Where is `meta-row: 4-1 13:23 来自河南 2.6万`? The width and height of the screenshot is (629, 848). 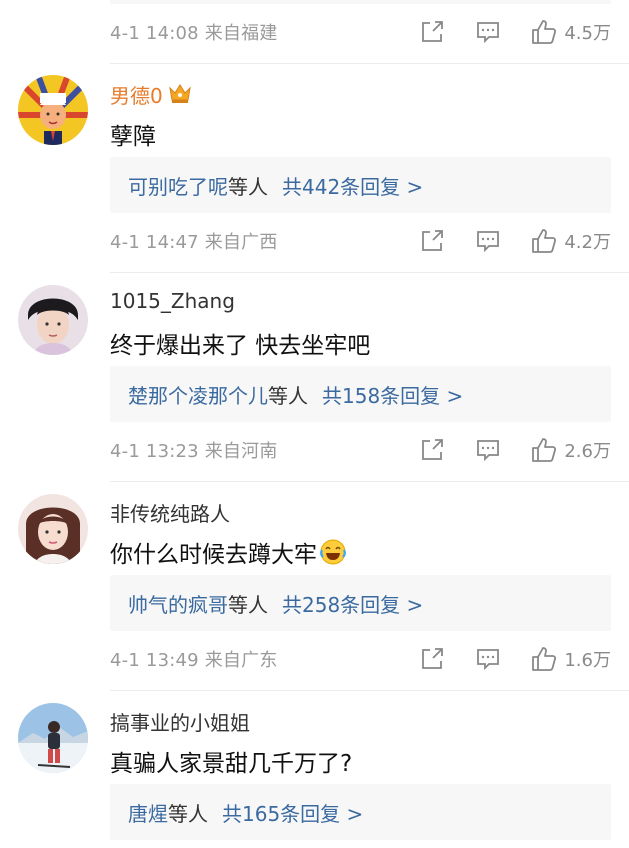 meta-row: 4-1 13:23 来自河南 2.6万 is located at coordinates (360, 450).